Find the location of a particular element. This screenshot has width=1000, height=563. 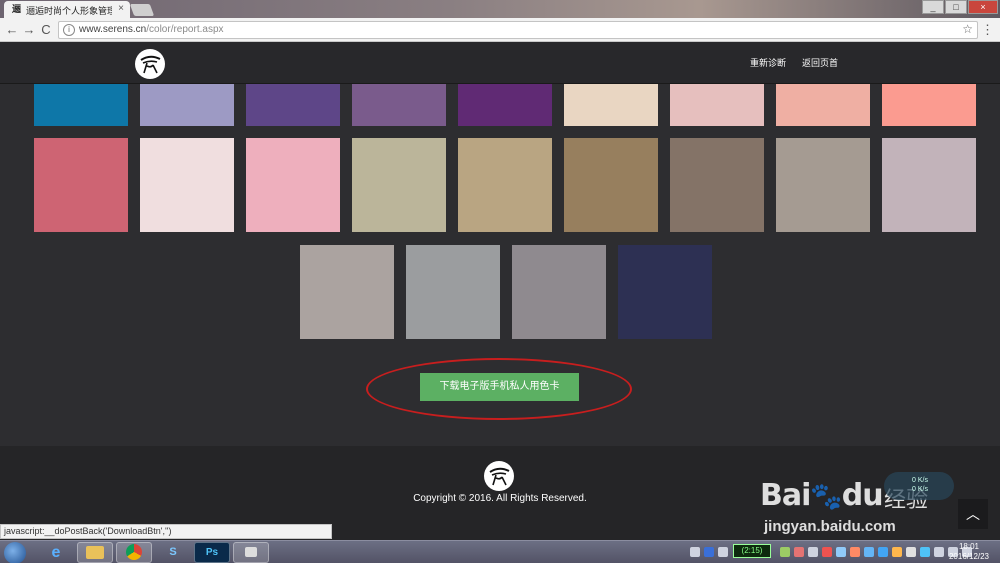

clock-date: 2016/12/23 is located at coordinates (969, 556).